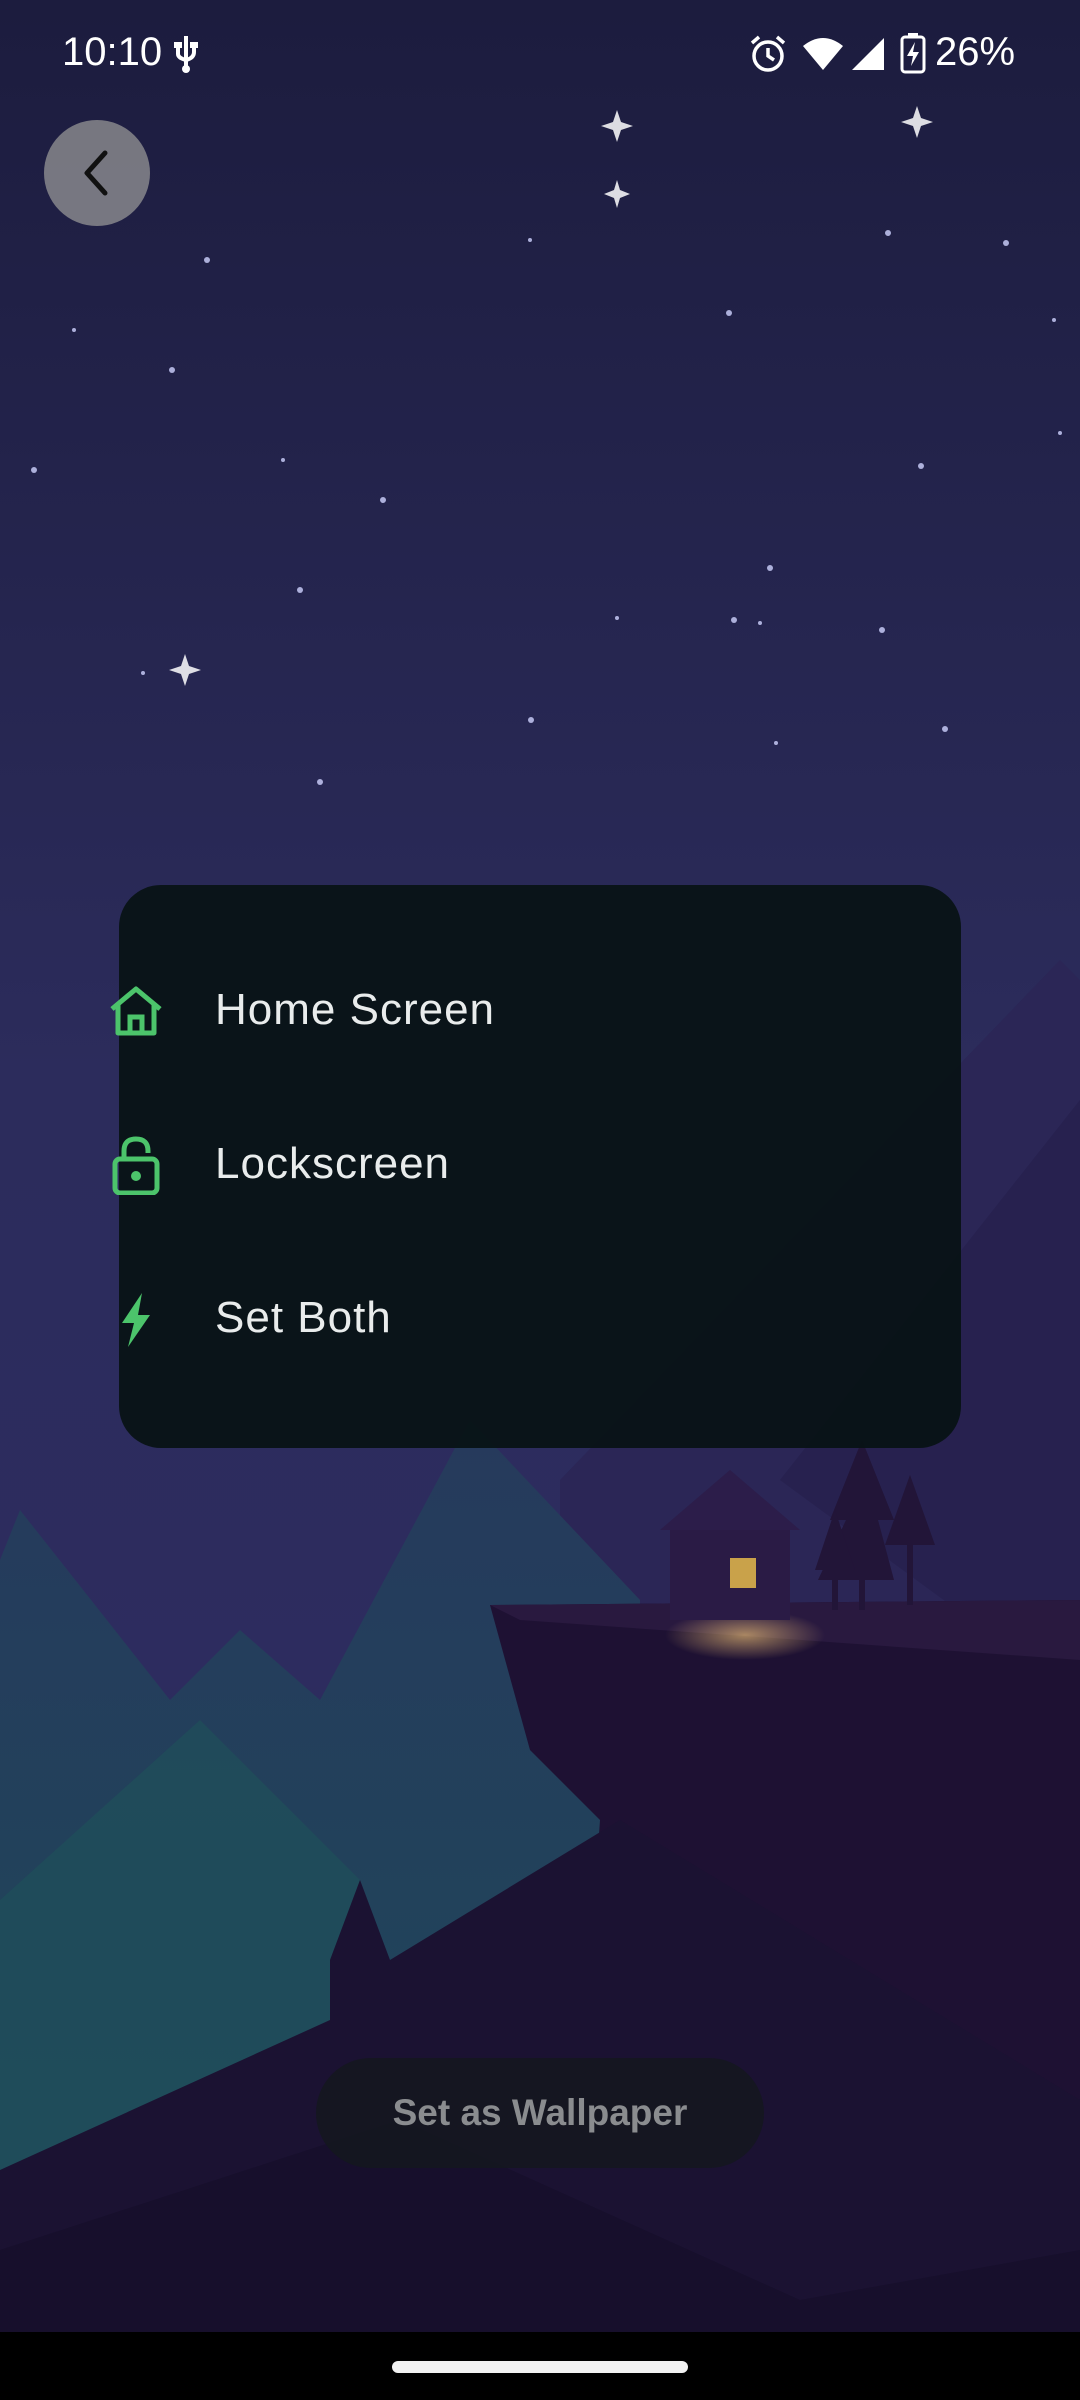 Image resolution: width=1080 pixels, height=2400 pixels. I want to click on set-as-wallpaper-label: Set as Wallpaper, so click(540, 2112).